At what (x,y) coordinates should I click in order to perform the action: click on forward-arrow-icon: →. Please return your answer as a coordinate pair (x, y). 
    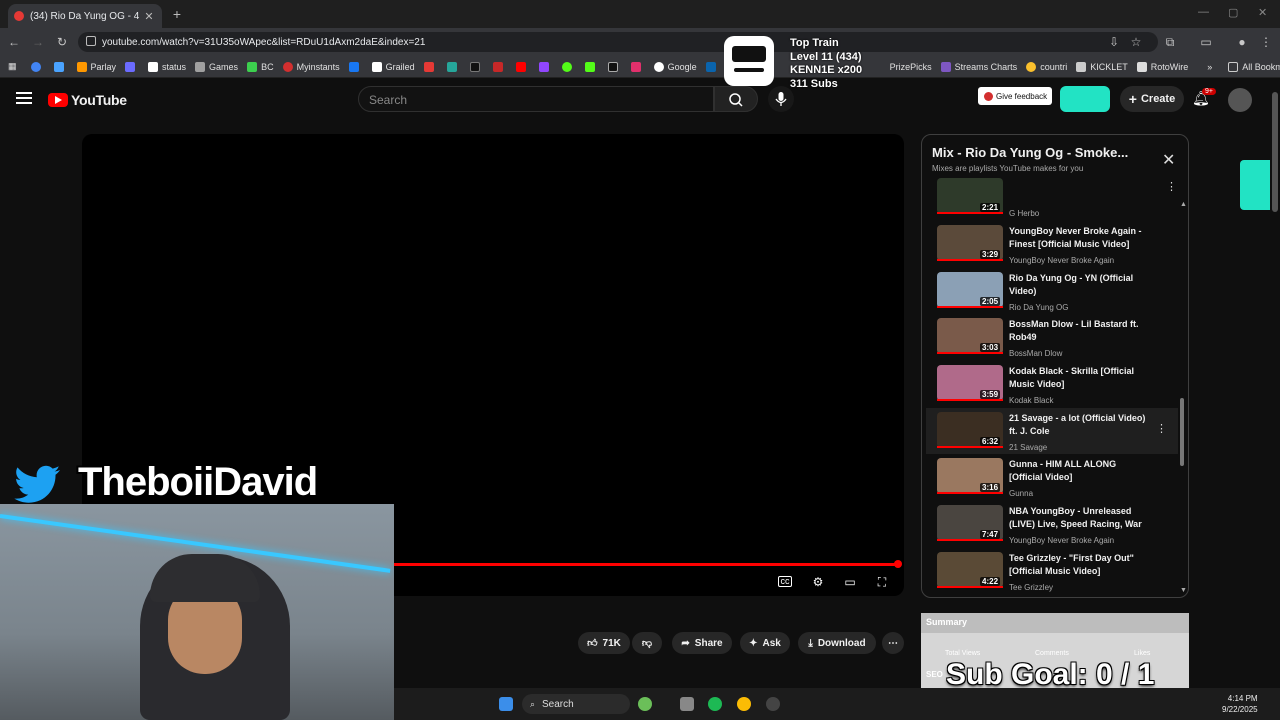
    Looking at the image, I should click on (38, 42).